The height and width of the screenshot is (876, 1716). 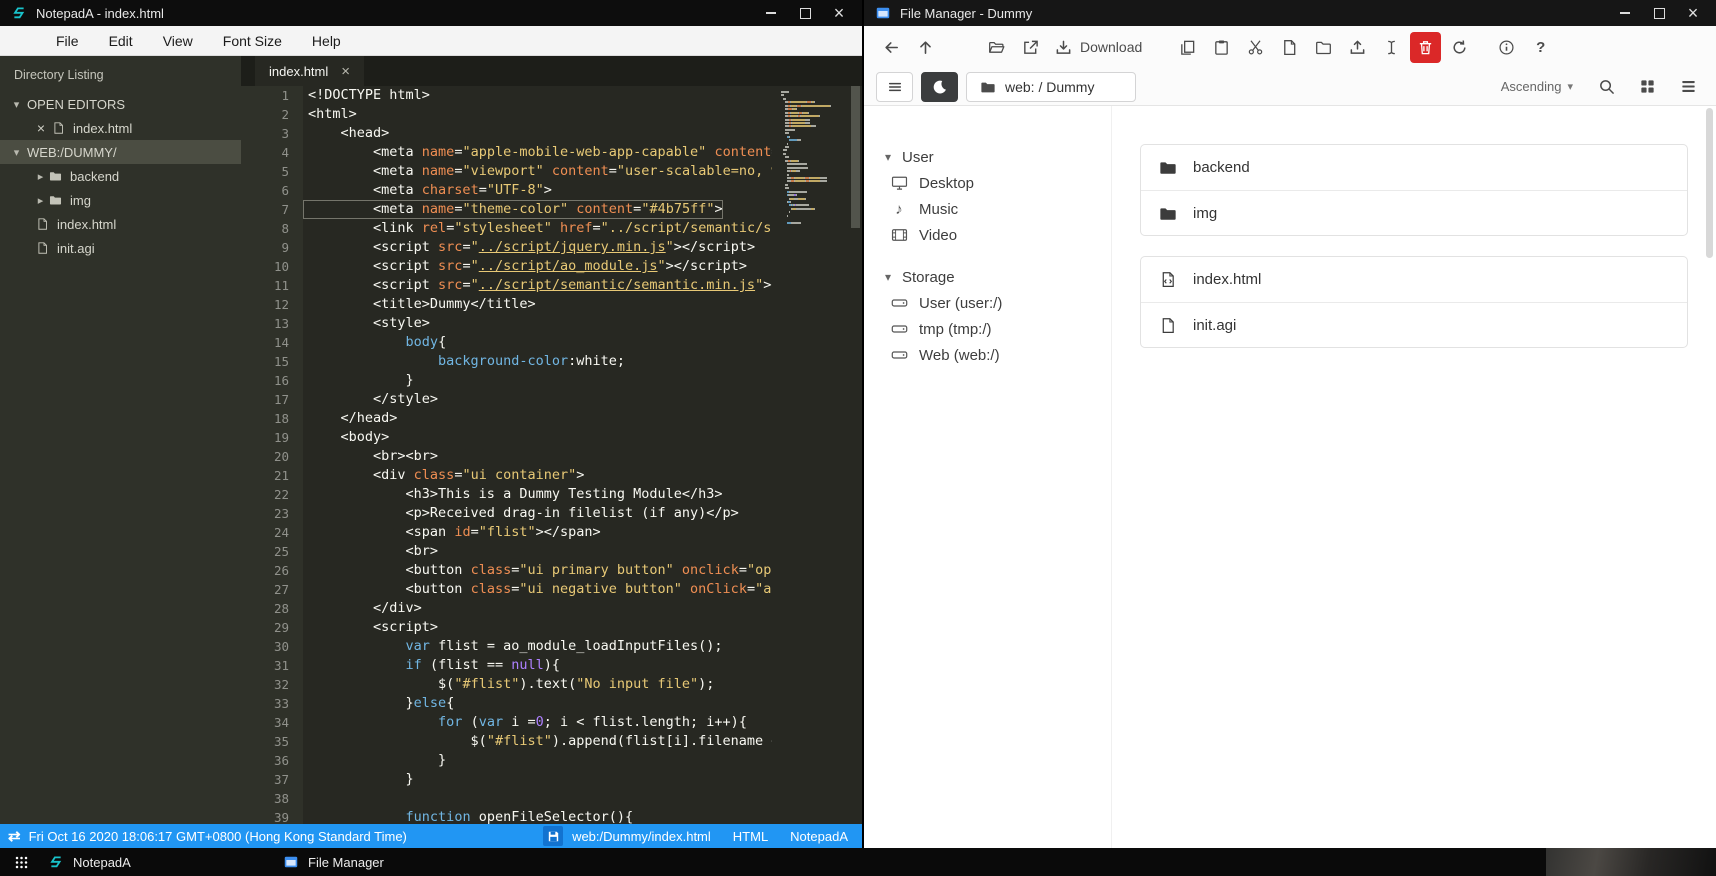 I want to click on grid-view-button, so click(x=1647, y=86).